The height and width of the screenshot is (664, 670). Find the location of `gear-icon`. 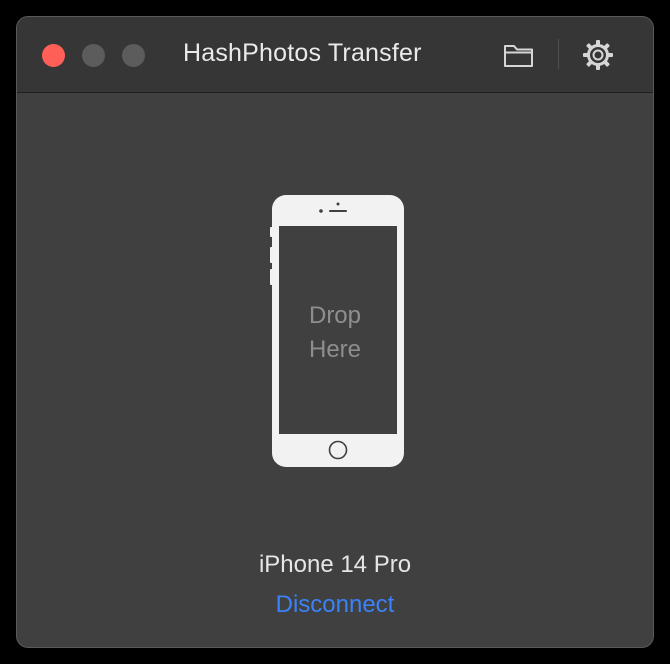

gear-icon is located at coordinates (598, 55).